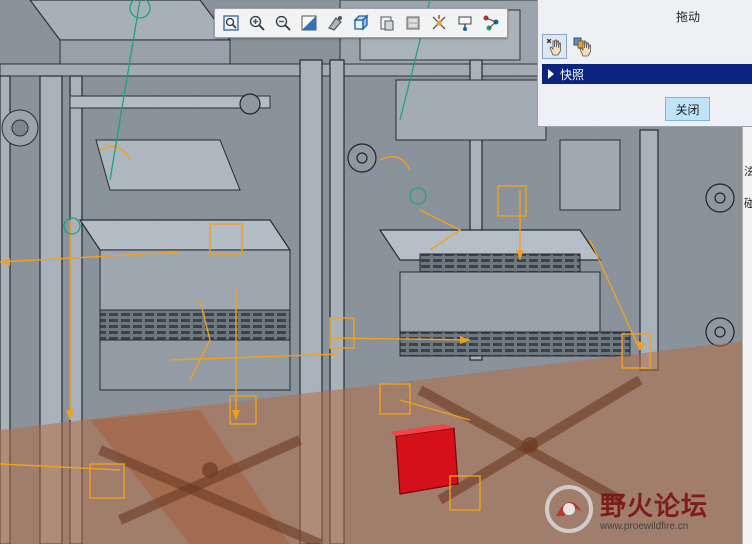  I want to click on point-drag-button, so click(554, 46).